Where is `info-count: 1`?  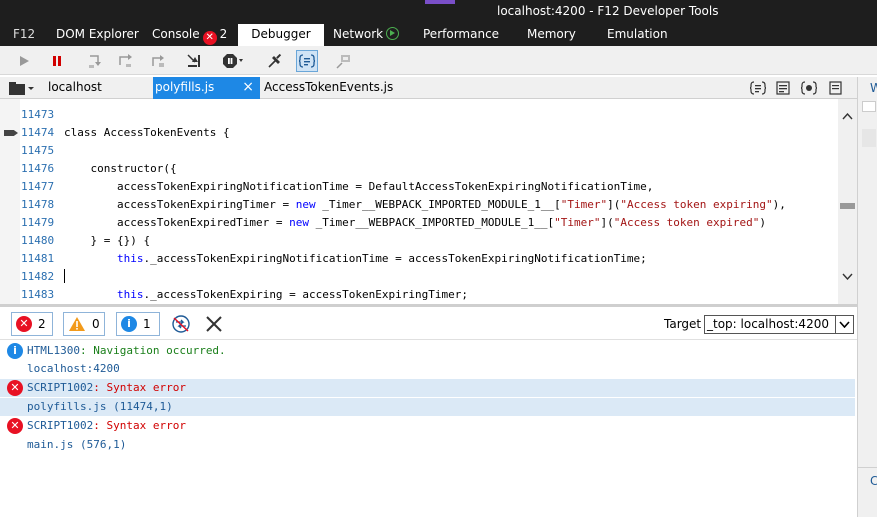
info-count: 1 is located at coordinates (147, 324).